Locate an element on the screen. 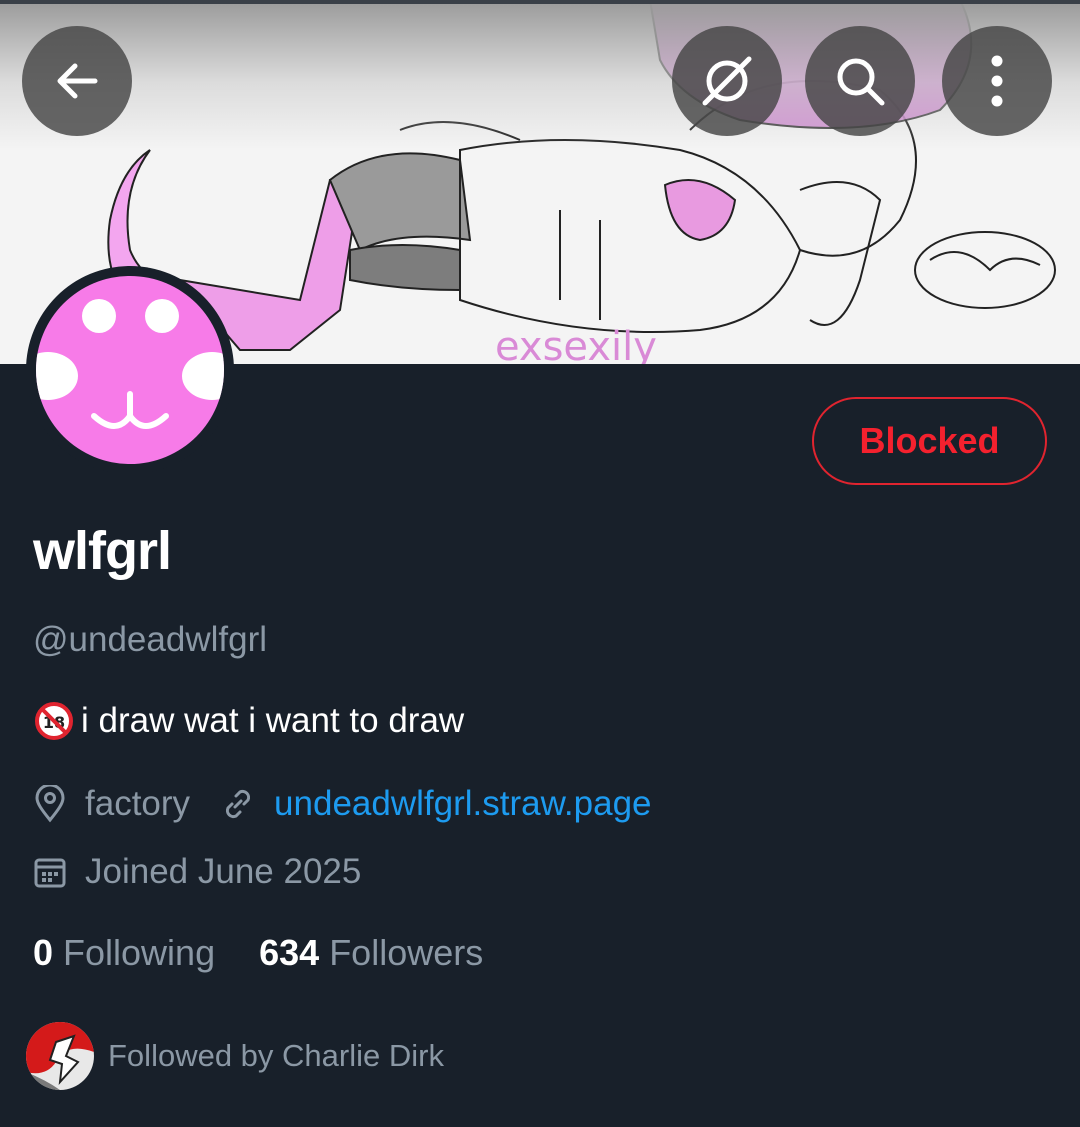  more-vertical-icon is located at coordinates (997, 81).